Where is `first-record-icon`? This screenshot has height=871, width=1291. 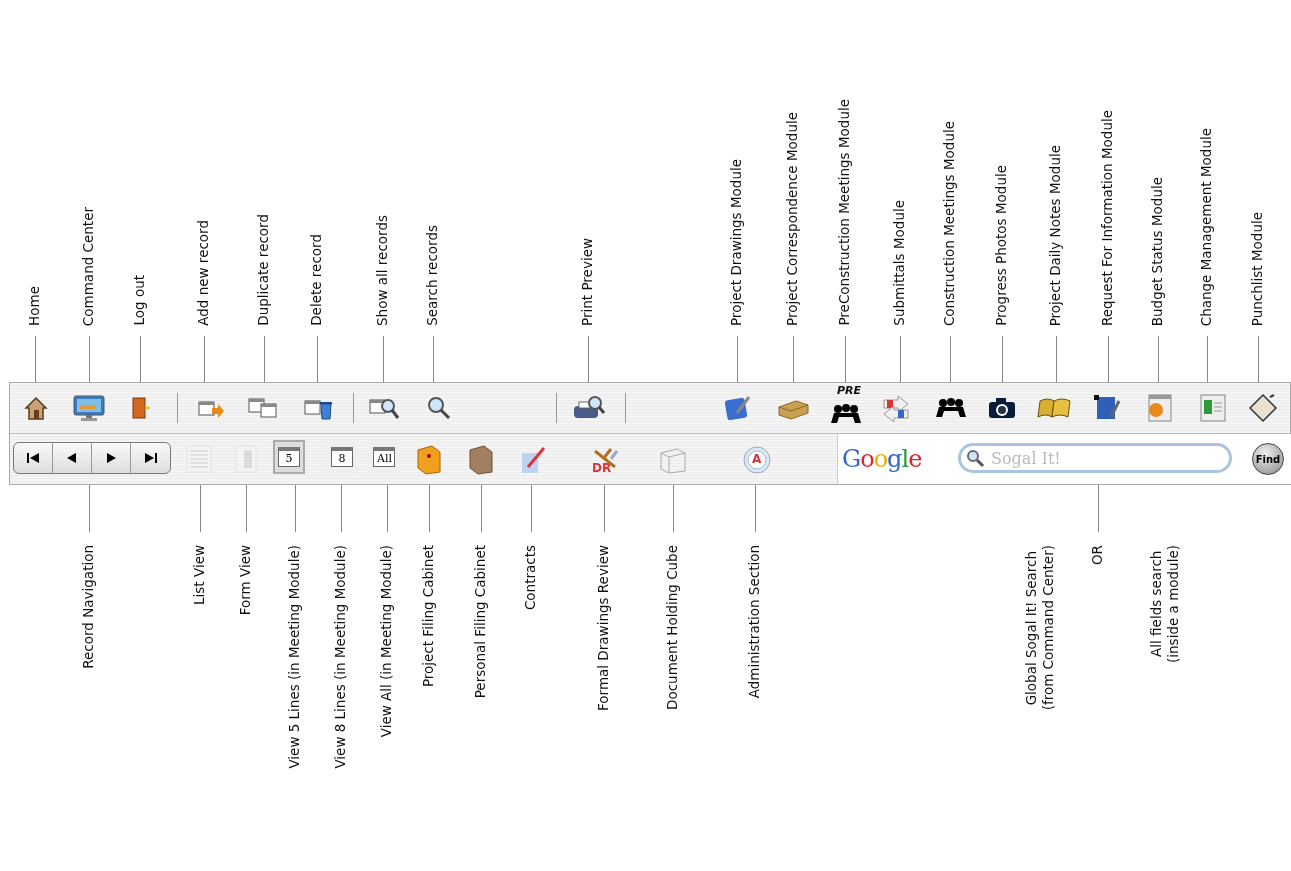 first-record-icon is located at coordinates (33, 458).